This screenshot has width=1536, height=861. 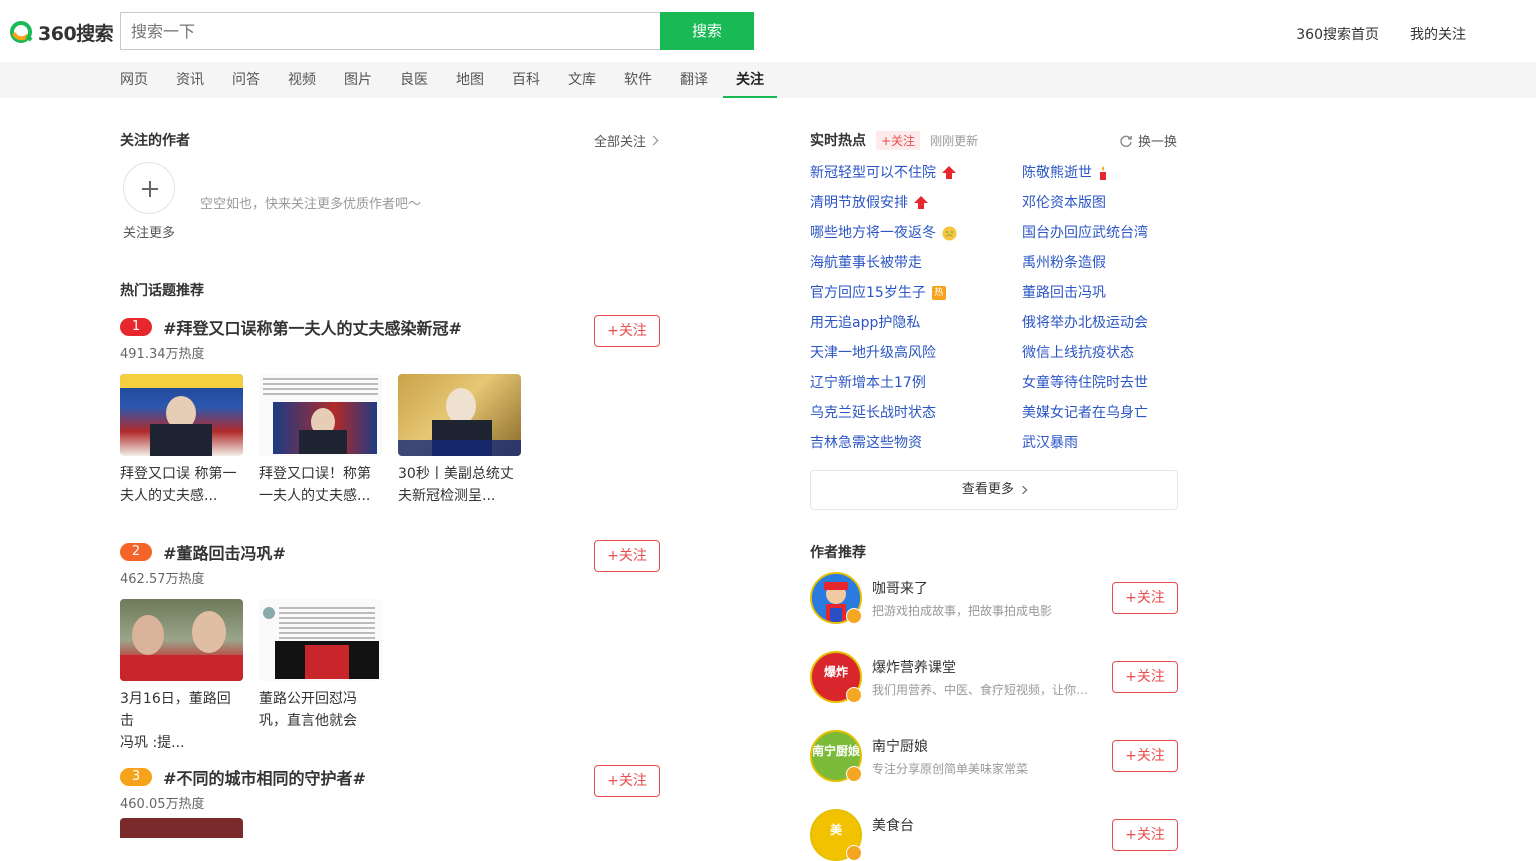 What do you see at coordinates (838, 141) in the screenshot?
I see `realtime-hot-title: 实时热点` at bounding box center [838, 141].